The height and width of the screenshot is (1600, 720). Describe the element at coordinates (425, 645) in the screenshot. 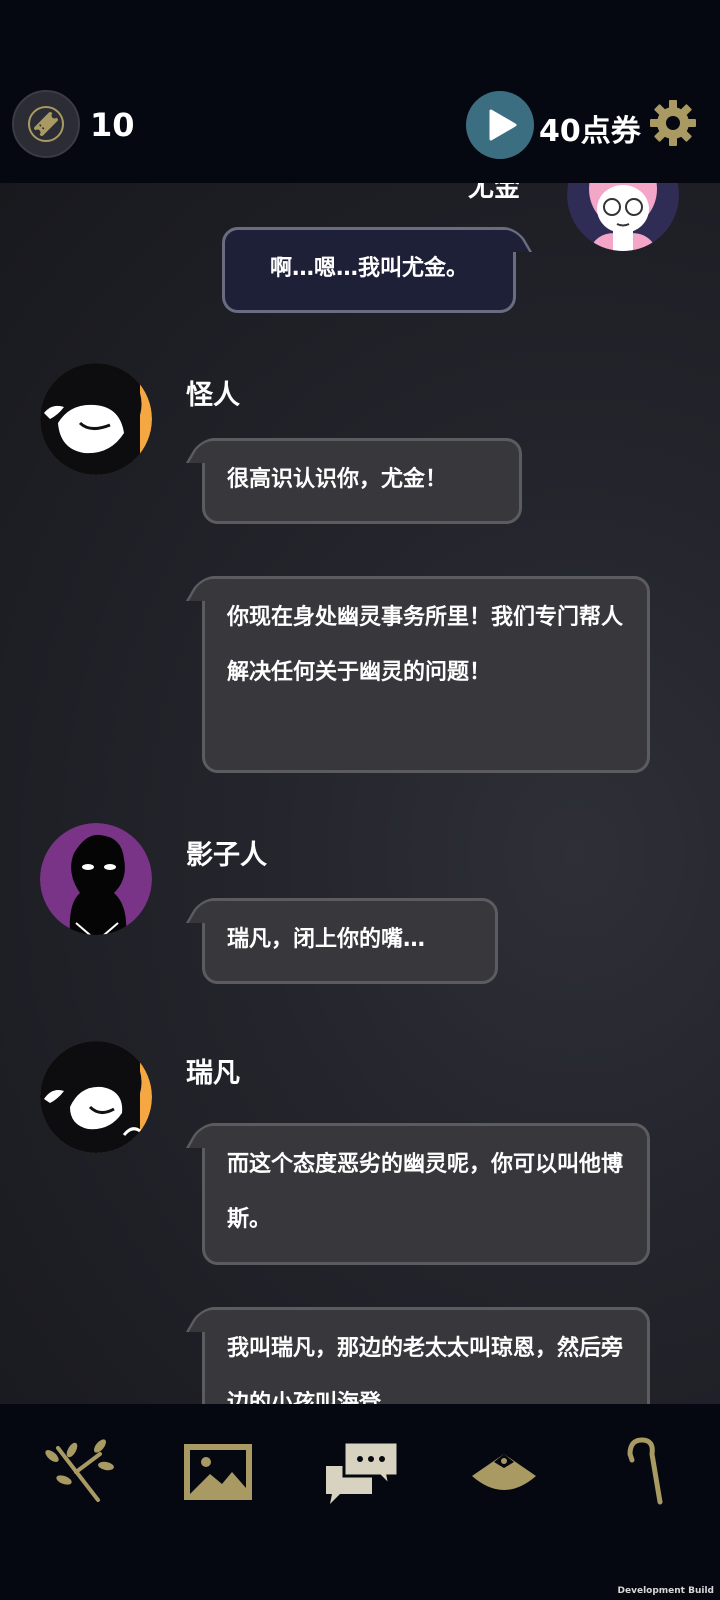

I see `message-text: 你现在身处幽灵事务所里！我们专门帮人解决任何关于幽灵的问题！` at that location.